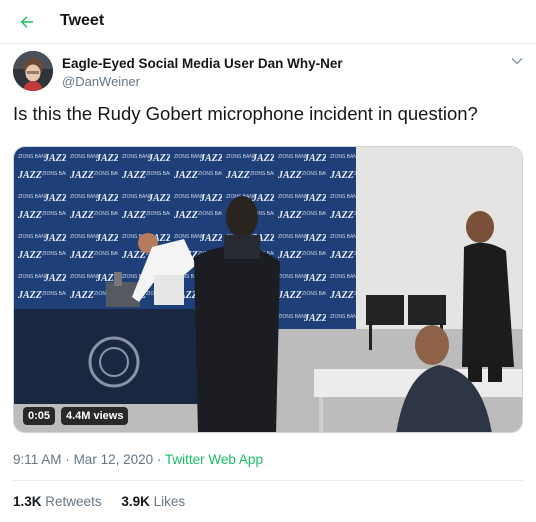  What do you see at coordinates (114, 459) in the screenshot?
I see `tweet-date: Mar 12, 2020` at bounding box center [114, 459].